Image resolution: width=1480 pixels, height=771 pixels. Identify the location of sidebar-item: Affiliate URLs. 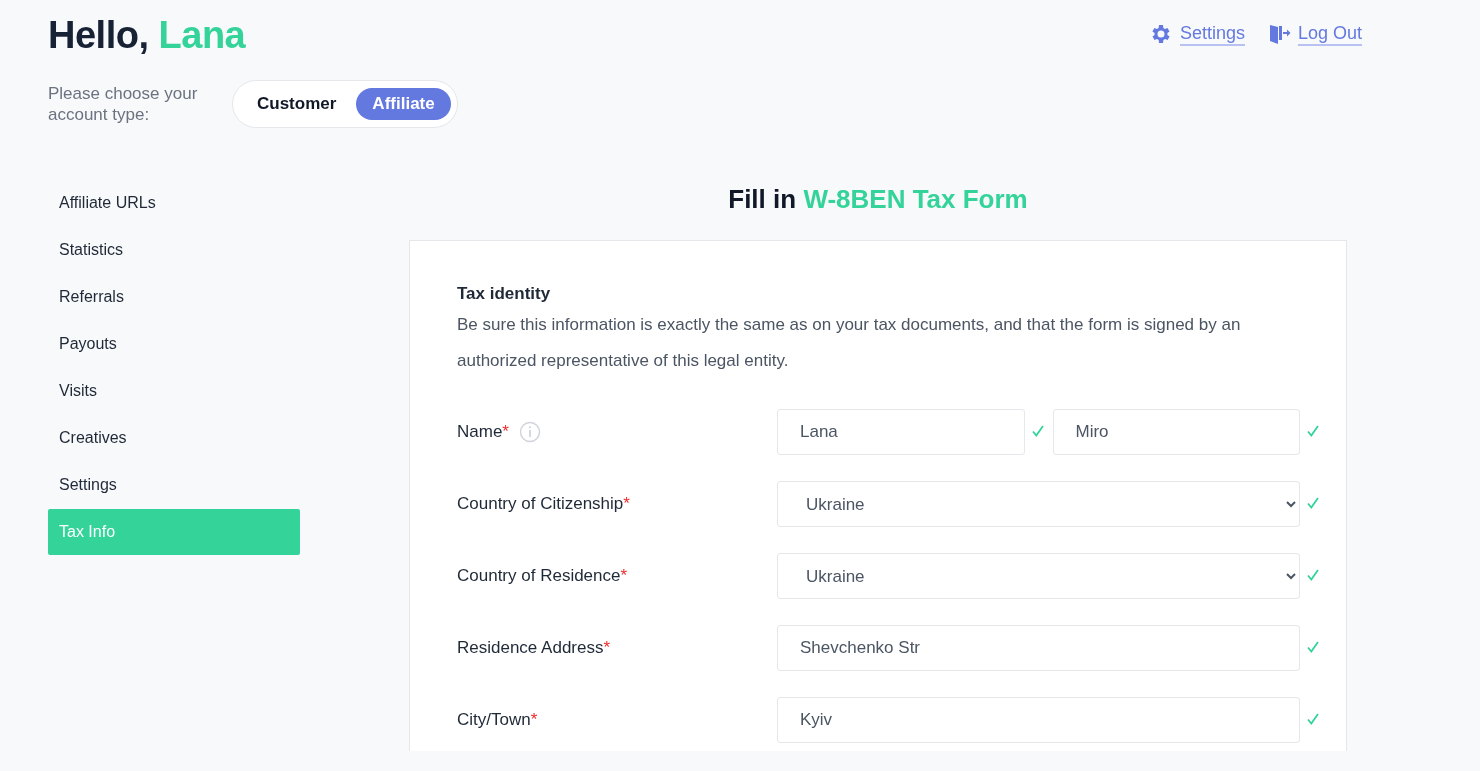
(174, 203).